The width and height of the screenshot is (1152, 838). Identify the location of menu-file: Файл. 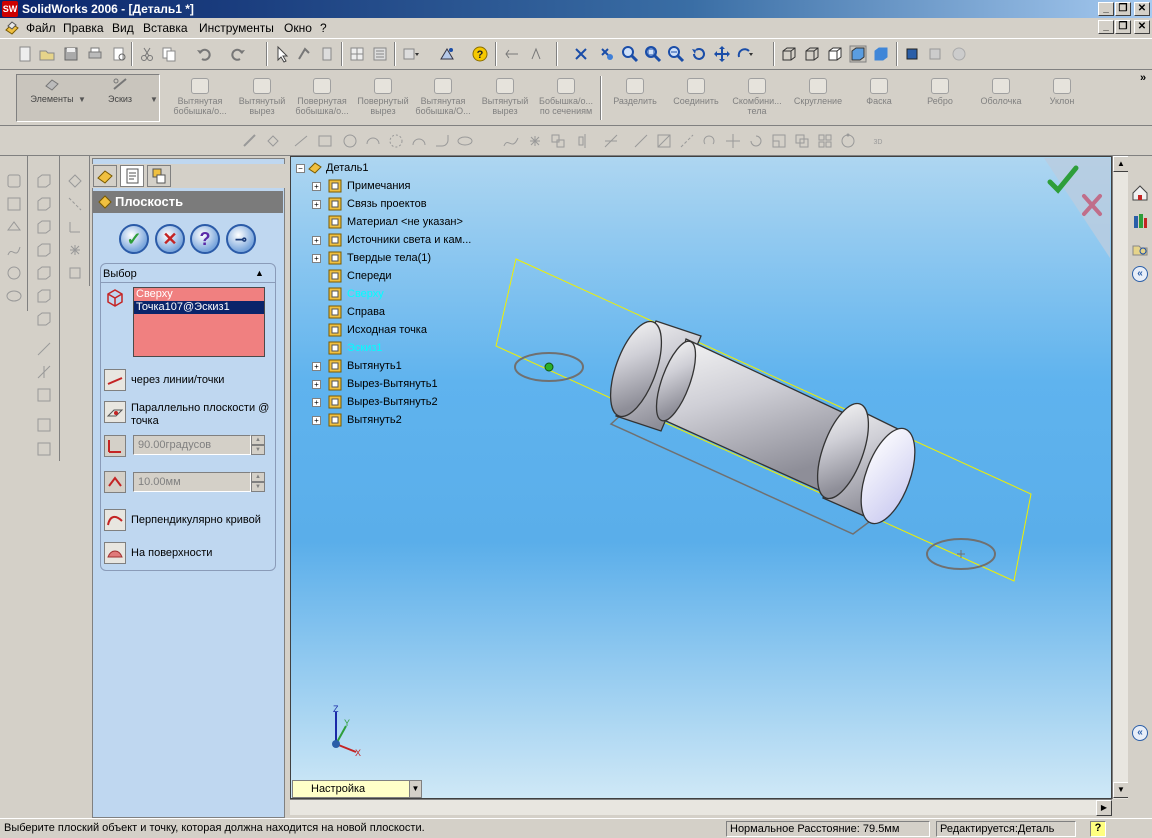
(41, 28).